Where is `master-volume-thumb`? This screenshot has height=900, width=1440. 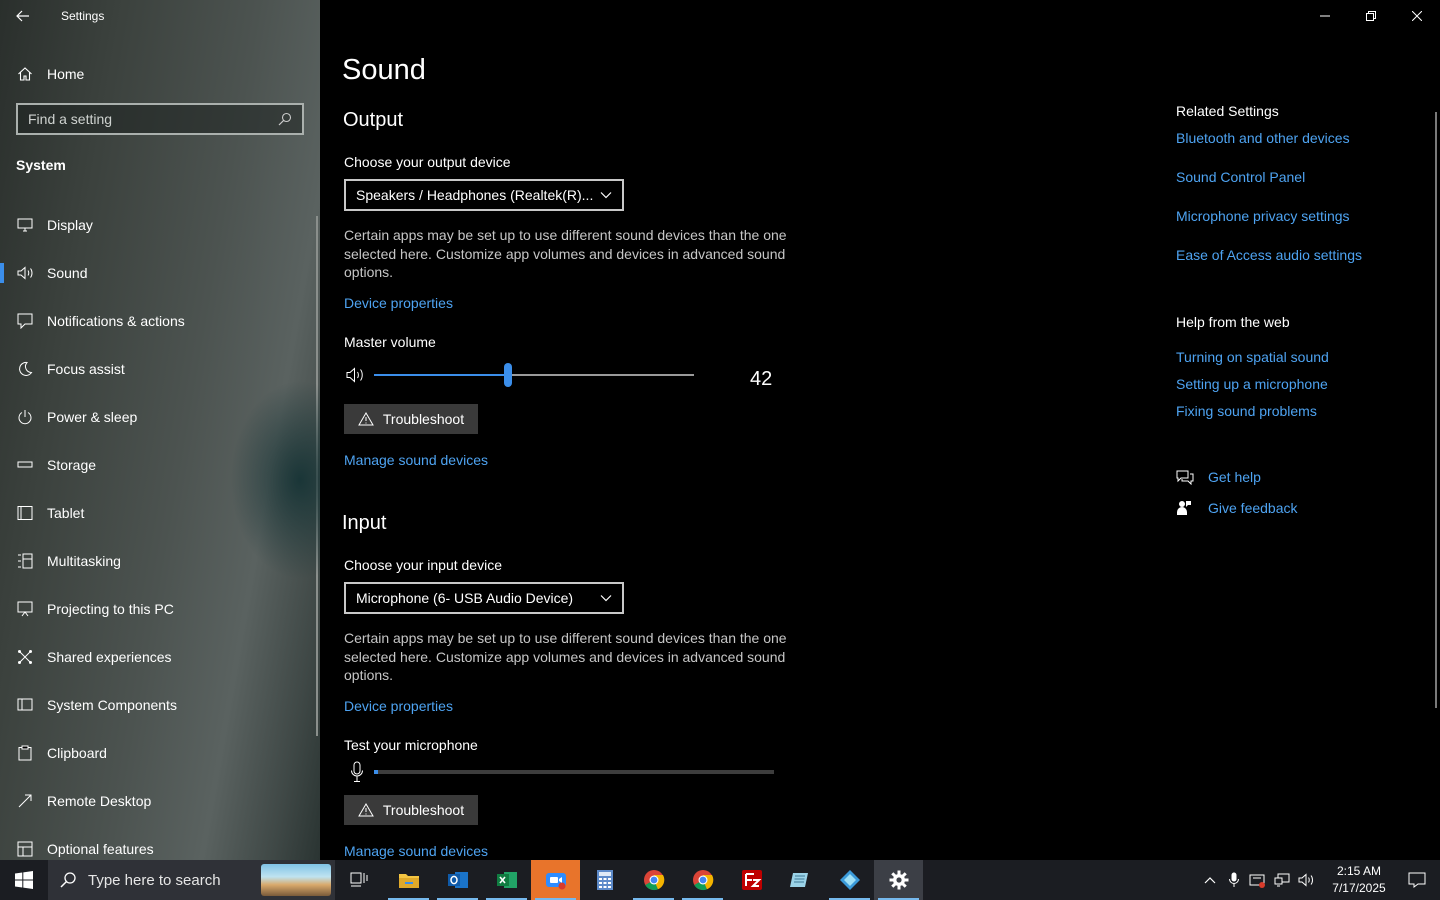 master-volume-thumb is located at coordinates (508, 375).